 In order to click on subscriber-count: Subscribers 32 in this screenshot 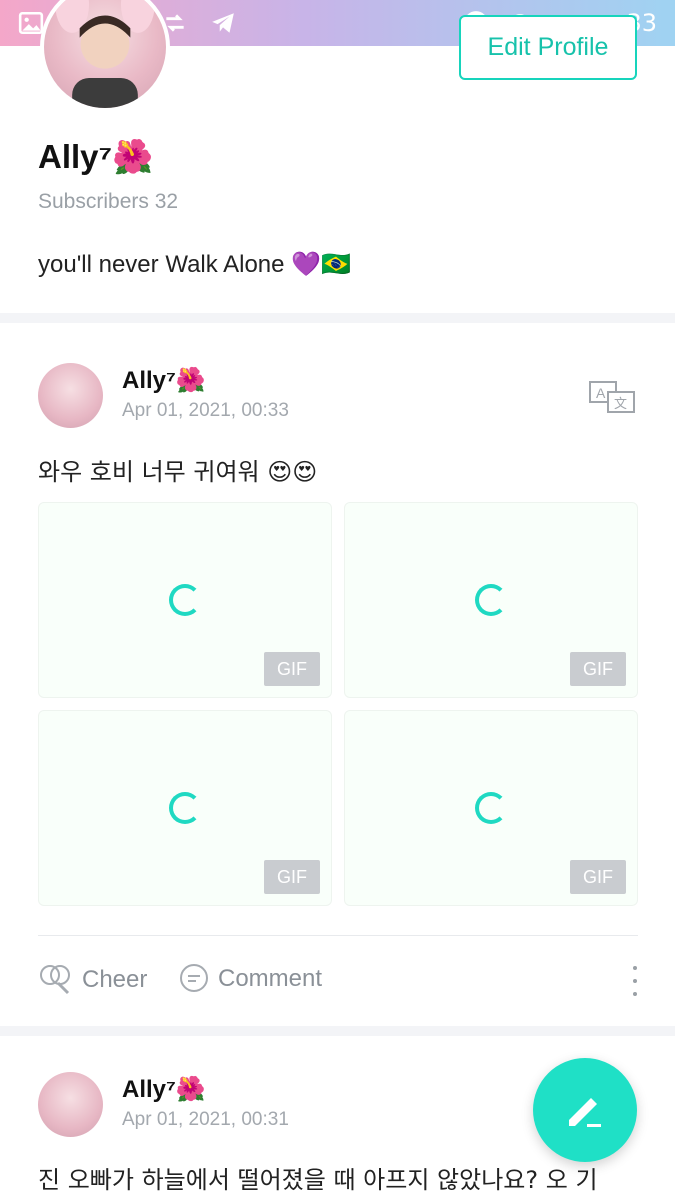, I will do `click(108, 202)`.